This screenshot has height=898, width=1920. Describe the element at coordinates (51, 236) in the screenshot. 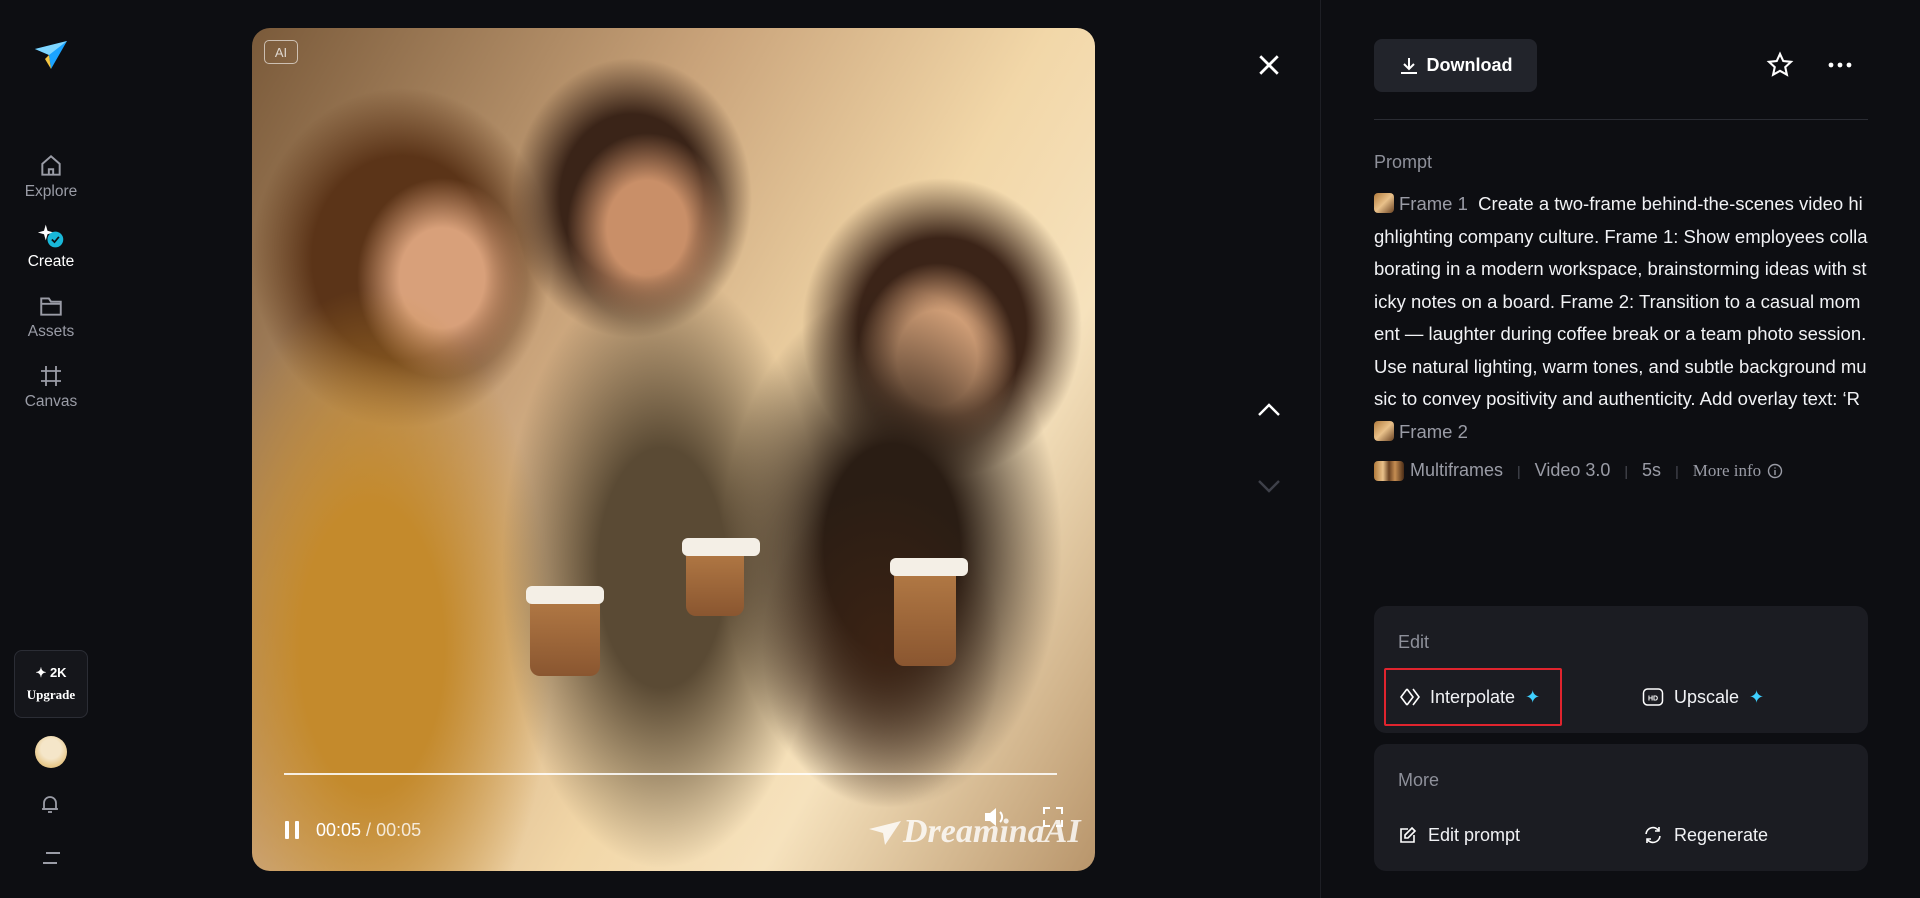

I see `create-icon` at that location.